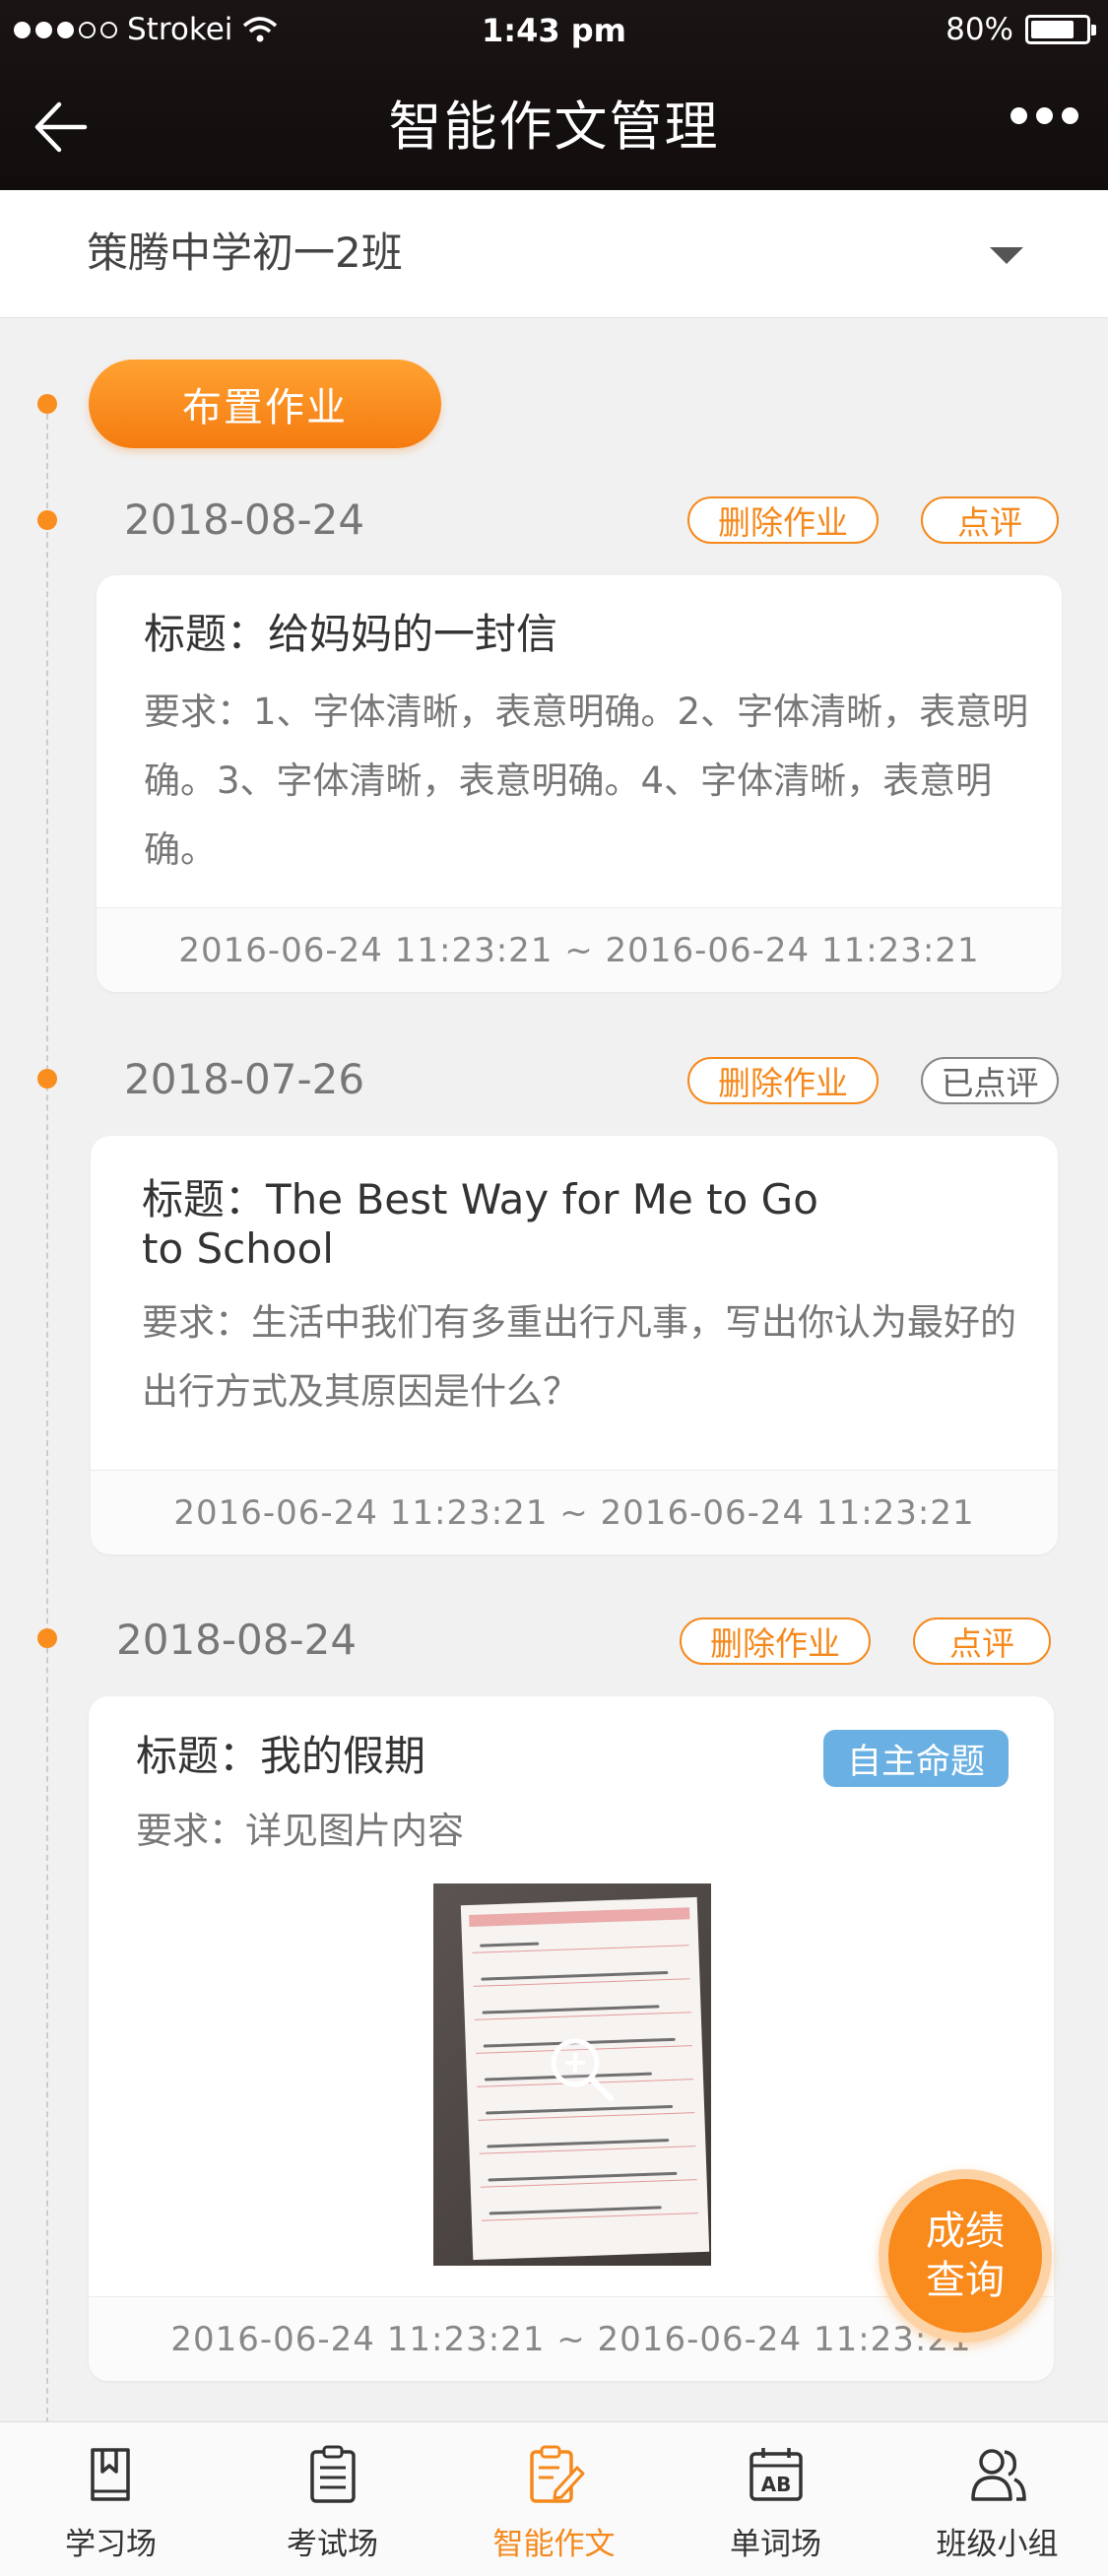  Describe the element at coordinates (245, 253) in the screenshot. I see `class-selector-value: 策腾中学初一2班` at that location.